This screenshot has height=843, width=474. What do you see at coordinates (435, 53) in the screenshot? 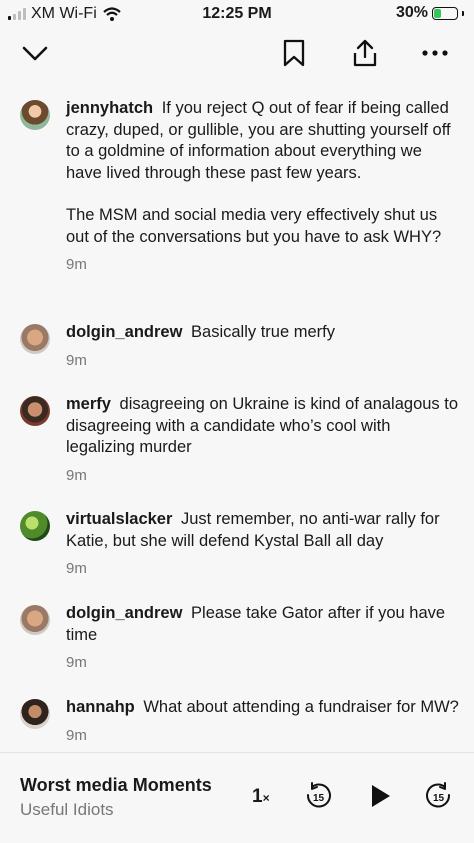
I see `more-icon` at bounding box center [435, 53].